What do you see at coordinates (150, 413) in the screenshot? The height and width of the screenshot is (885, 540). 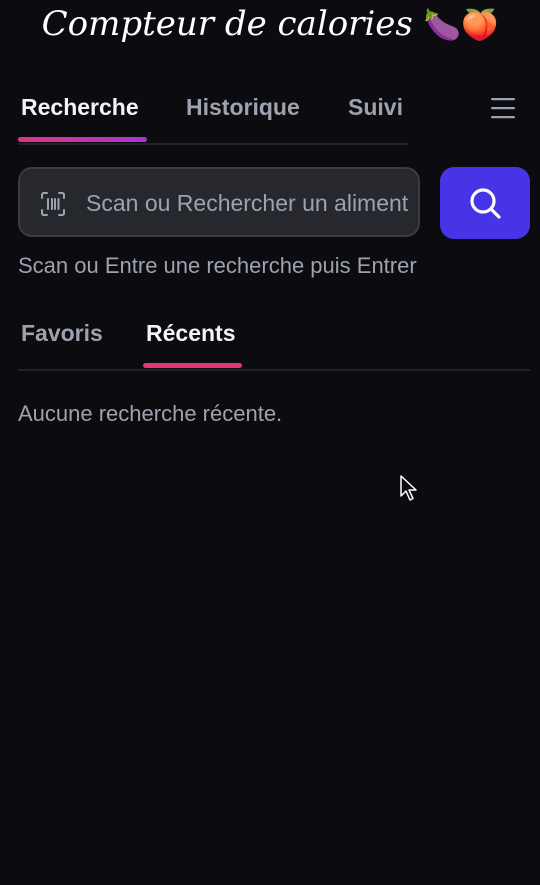 I see `empty-recent-message: Aucune recherche récente.` at bounding box center [150, 413].